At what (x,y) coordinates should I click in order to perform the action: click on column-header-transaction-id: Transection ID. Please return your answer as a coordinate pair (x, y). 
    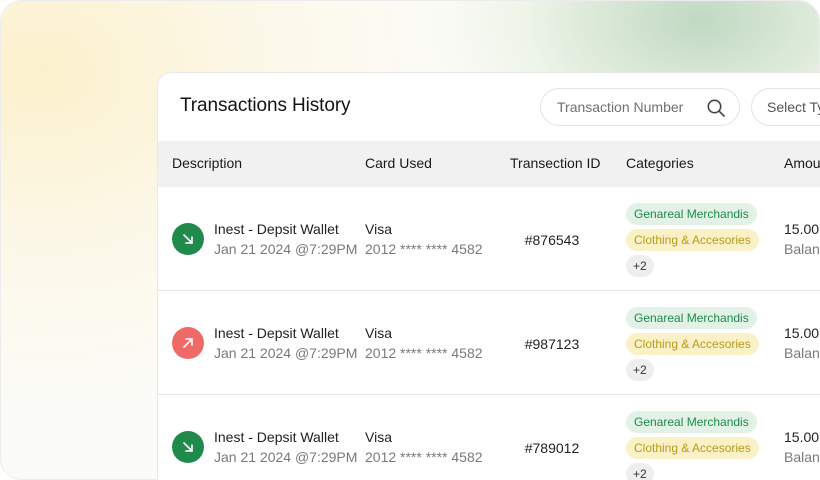
    Looking at the image, I should click on (555, 163).